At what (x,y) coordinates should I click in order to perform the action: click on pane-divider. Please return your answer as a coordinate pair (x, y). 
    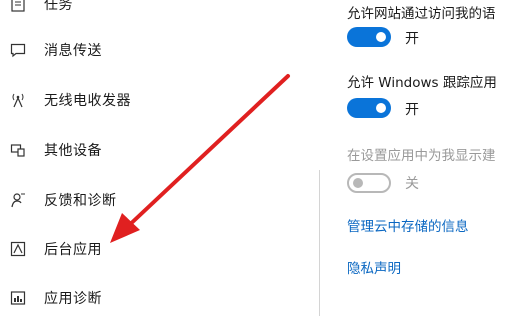
    Looking at the image, I should click on (319, 243).